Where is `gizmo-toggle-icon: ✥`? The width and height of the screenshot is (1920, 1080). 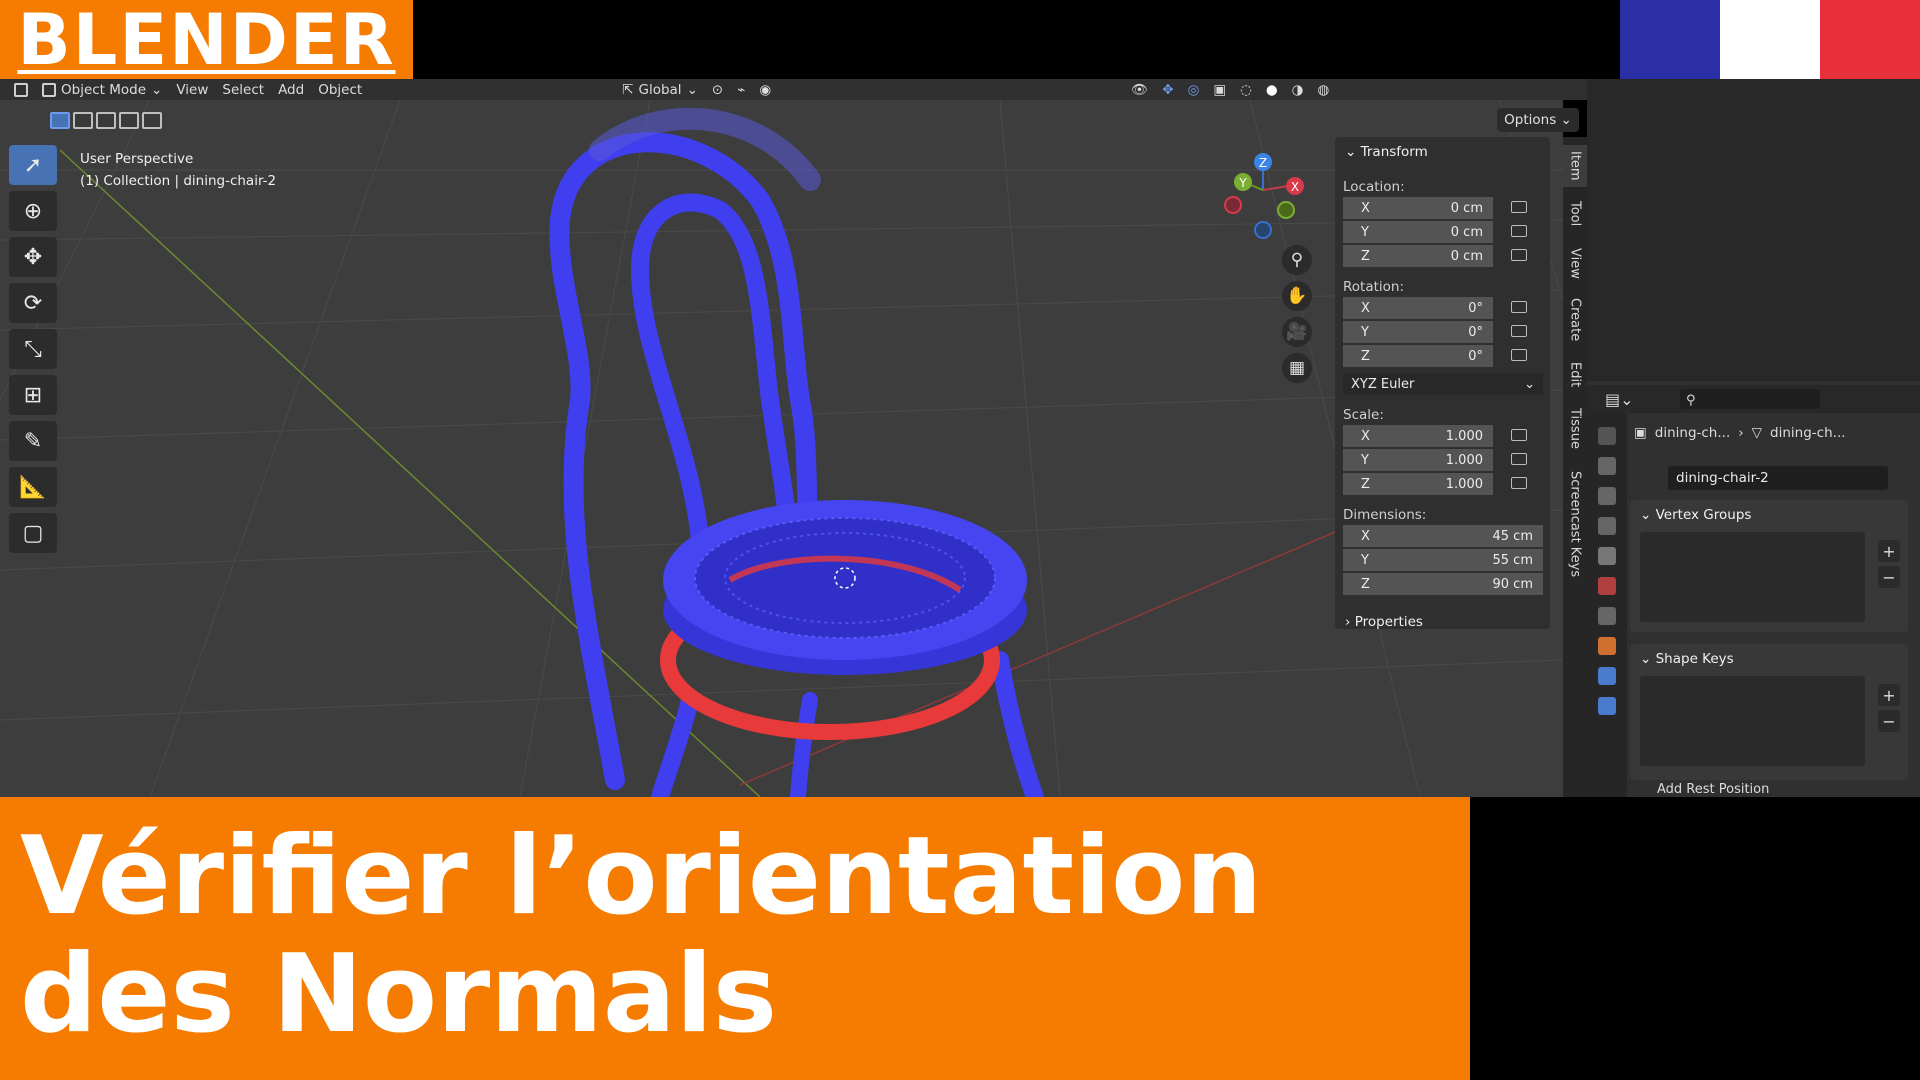
gizmo-toggle-icon: ✥ is located at coordinates (1167, 90).